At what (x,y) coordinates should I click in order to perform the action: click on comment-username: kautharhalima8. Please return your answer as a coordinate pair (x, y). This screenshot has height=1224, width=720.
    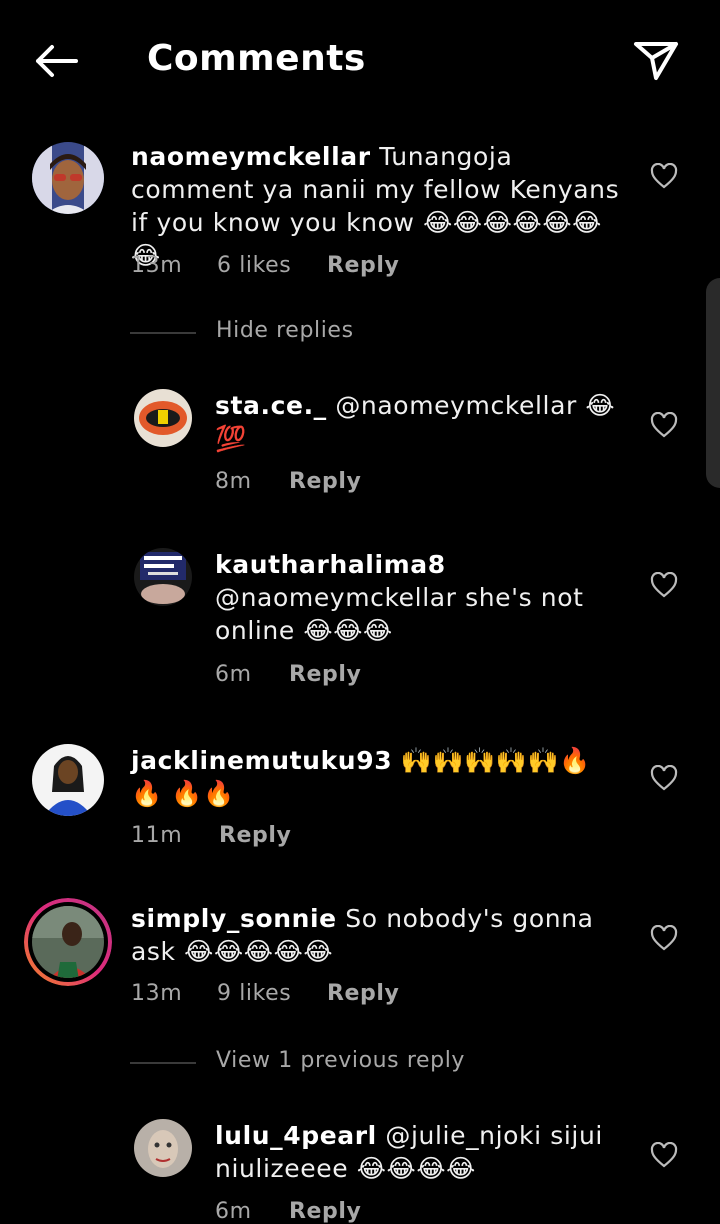
    Looking at the image, I should click on (425, 564).